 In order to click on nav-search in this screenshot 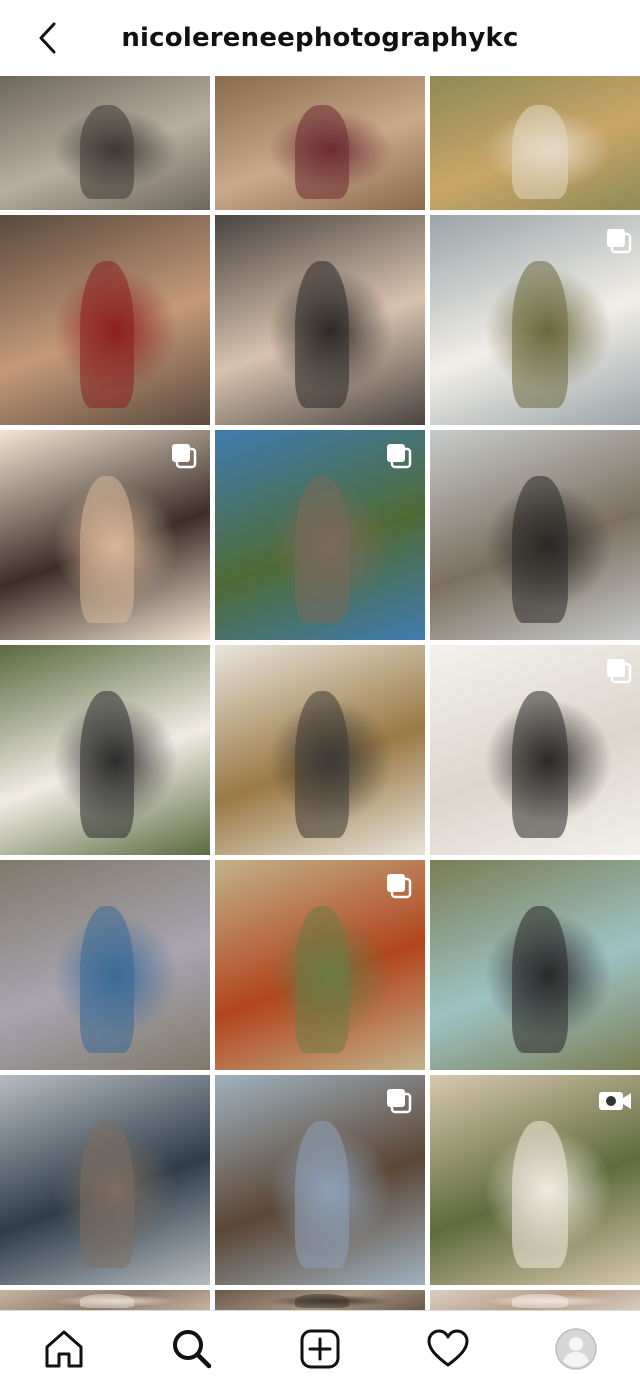, I will do `click(192, 1349)`.